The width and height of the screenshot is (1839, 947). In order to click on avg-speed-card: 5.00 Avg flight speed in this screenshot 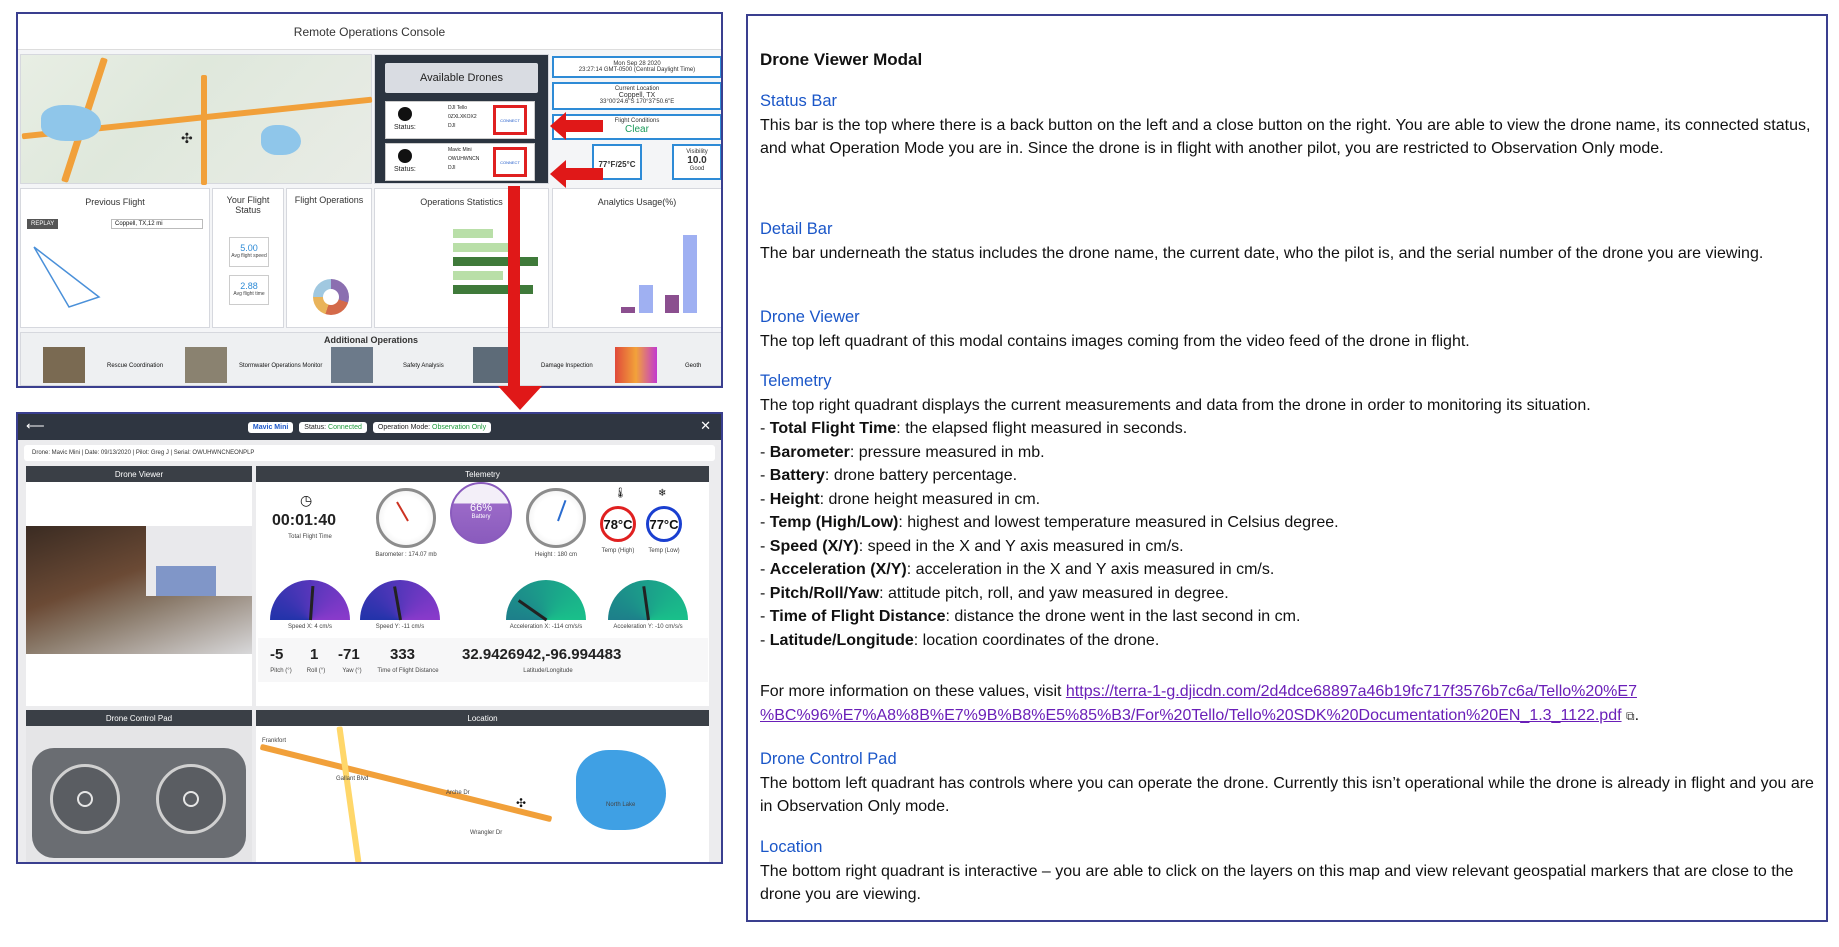, I will do `click(249, 252)`.